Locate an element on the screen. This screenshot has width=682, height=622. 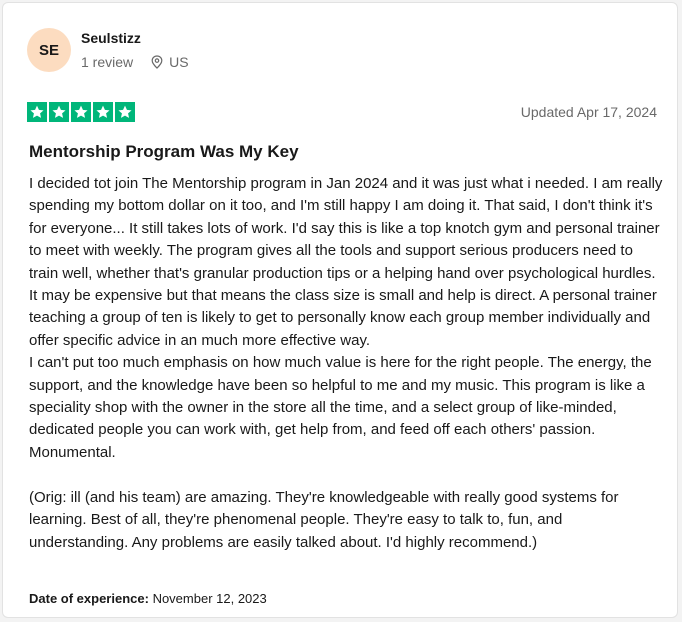
date-of-experience-value: November 12, 2023 is located at coordinates (209, 598).